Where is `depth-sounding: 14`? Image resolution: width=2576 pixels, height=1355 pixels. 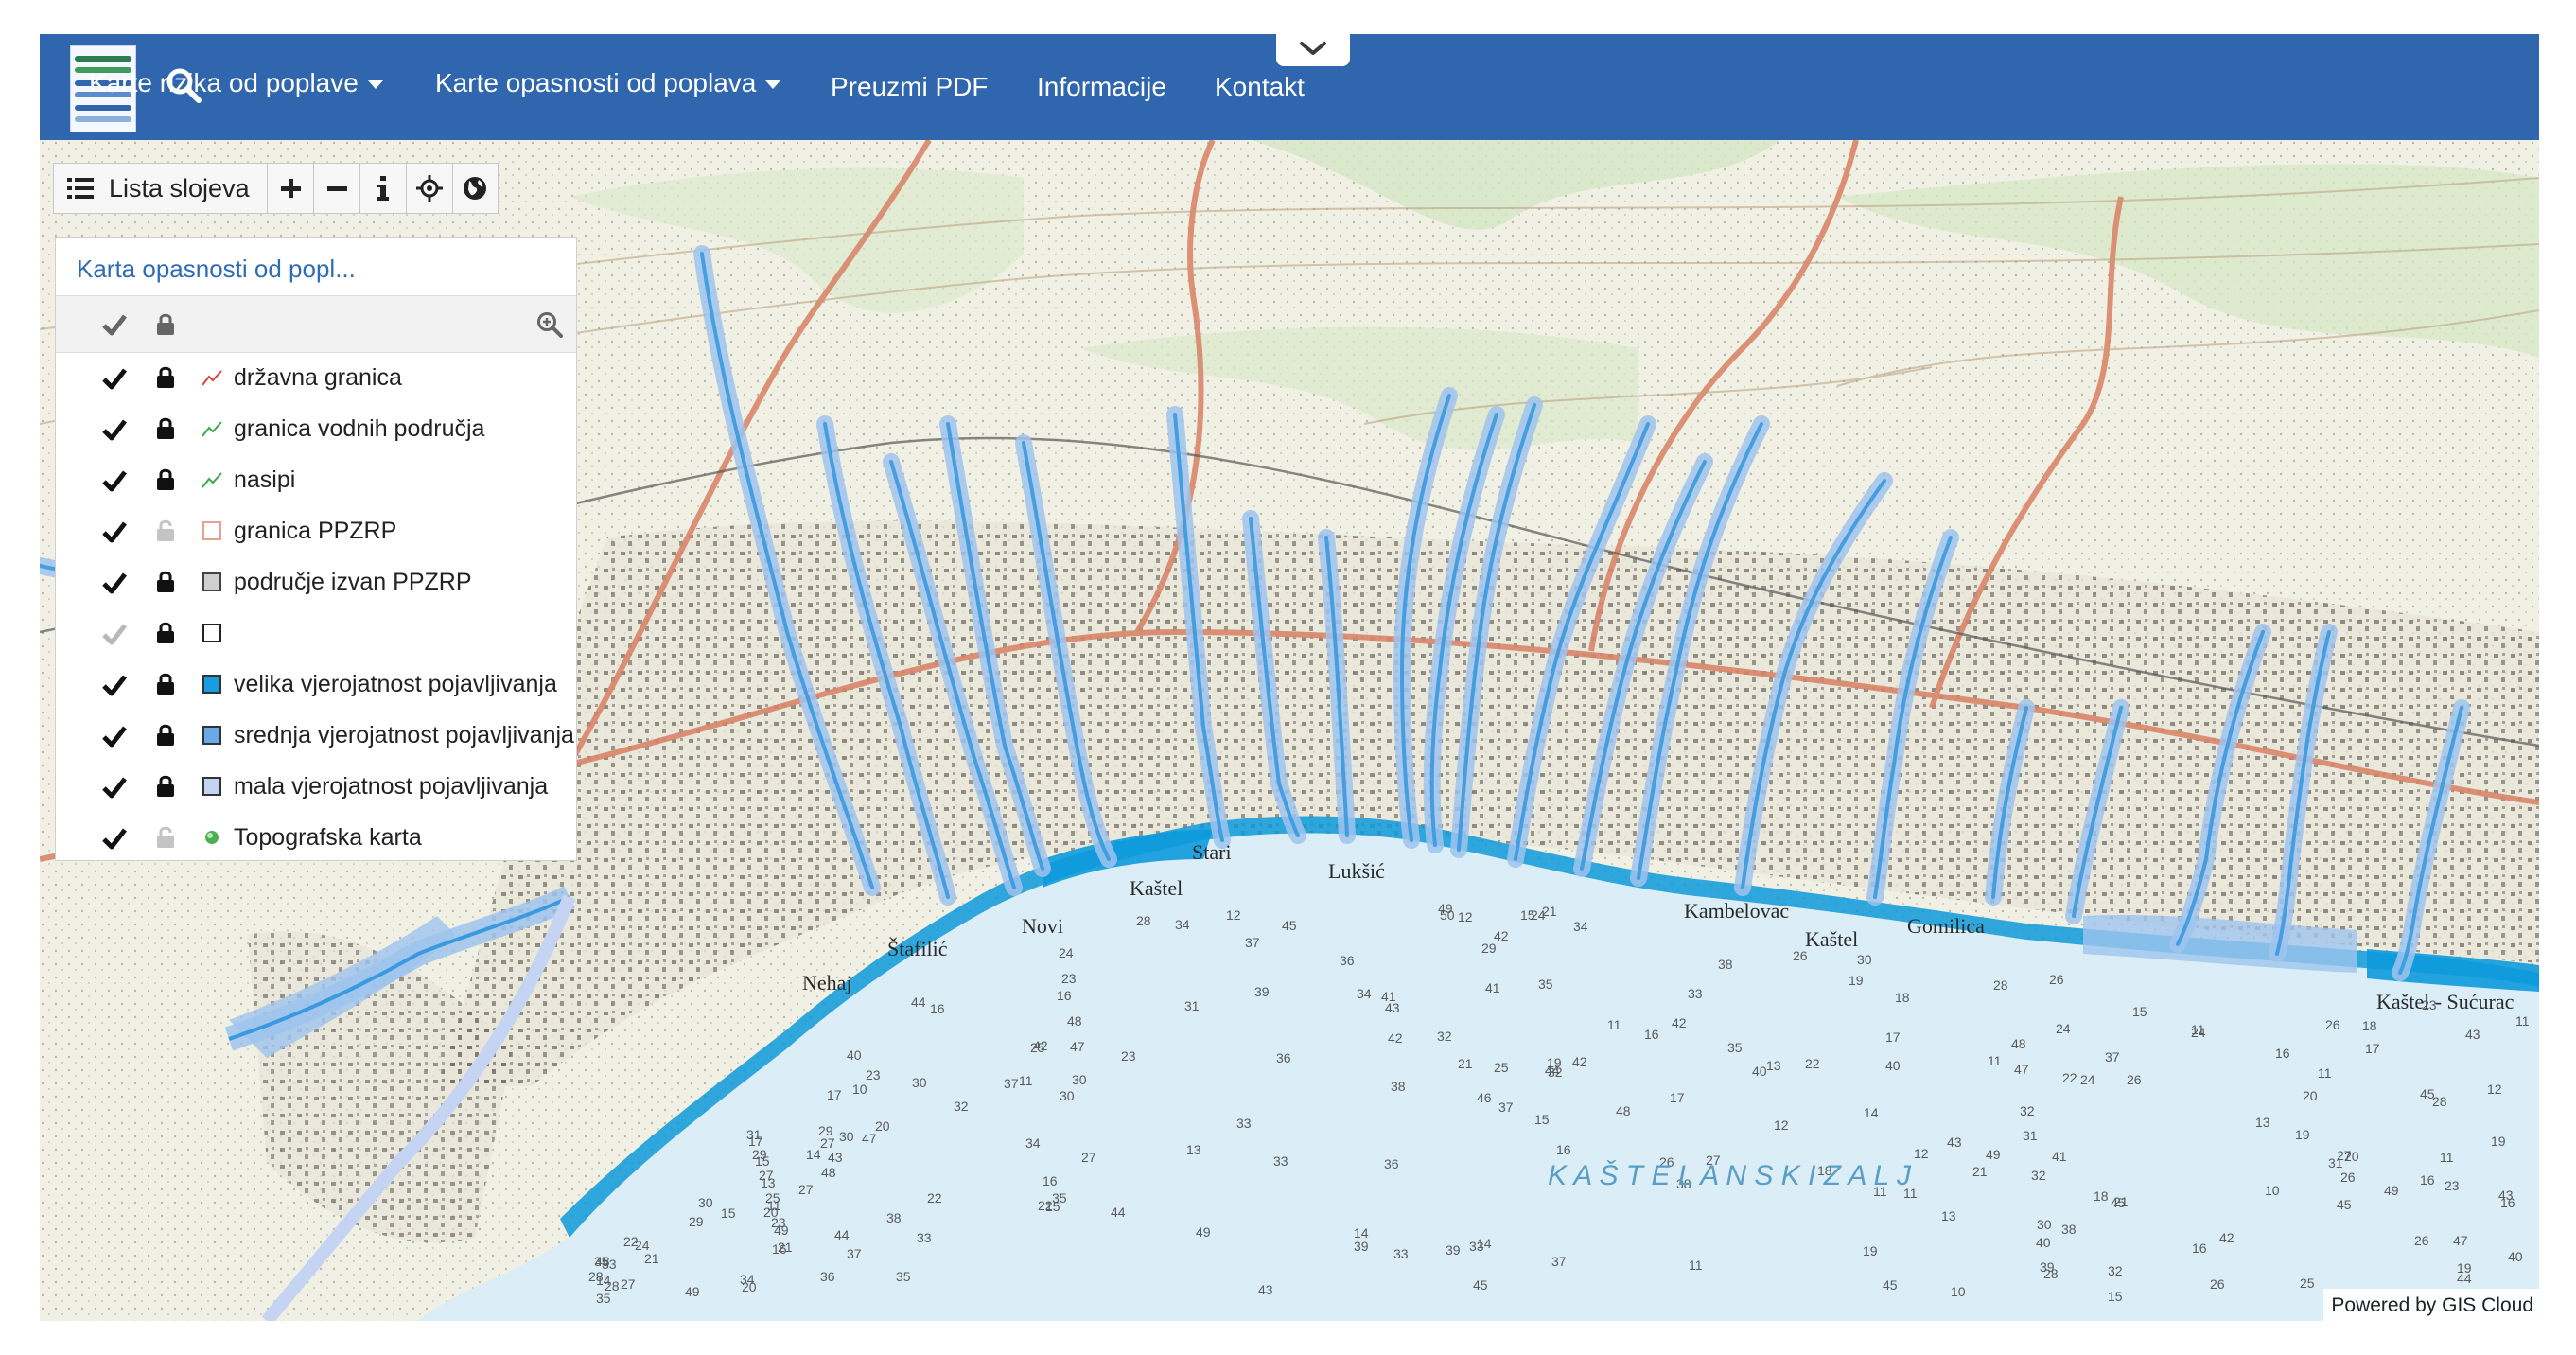 depth-sounding: 14 is located at coordinates (604, 1280).